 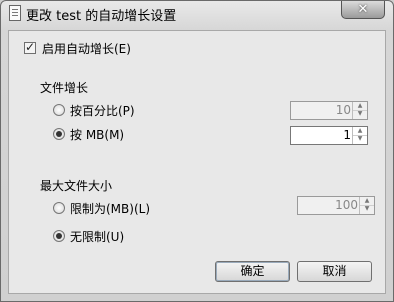 What do you see at coordinates (110, 208) in the screenshot?
I see `limit-label: 限制为(MB)(L)` at bounding box center [110, 208].